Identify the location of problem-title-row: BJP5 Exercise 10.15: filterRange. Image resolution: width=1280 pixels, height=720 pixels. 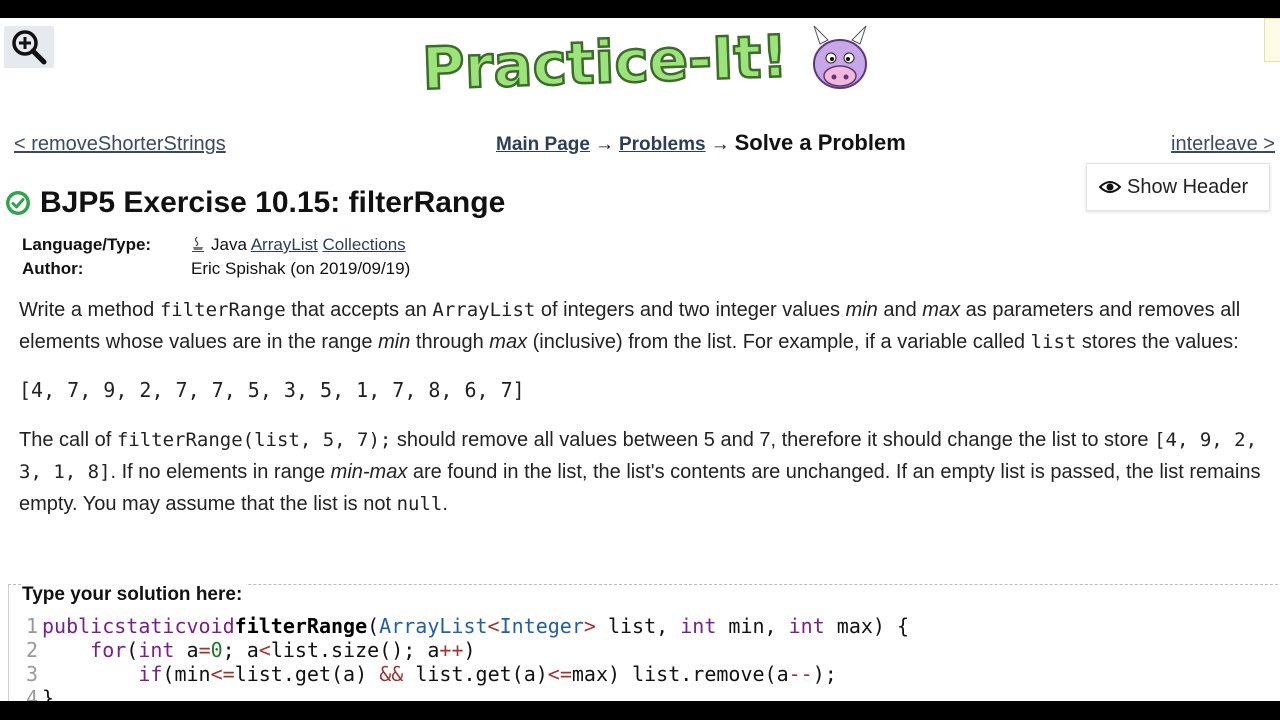
(254, 203).